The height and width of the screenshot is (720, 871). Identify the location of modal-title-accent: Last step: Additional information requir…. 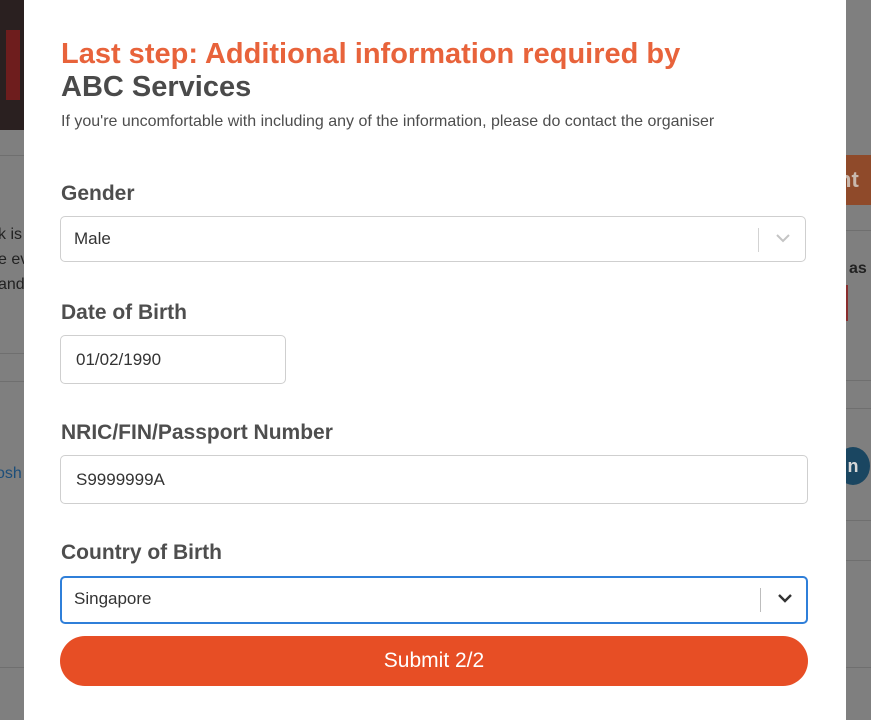
(371, 54).